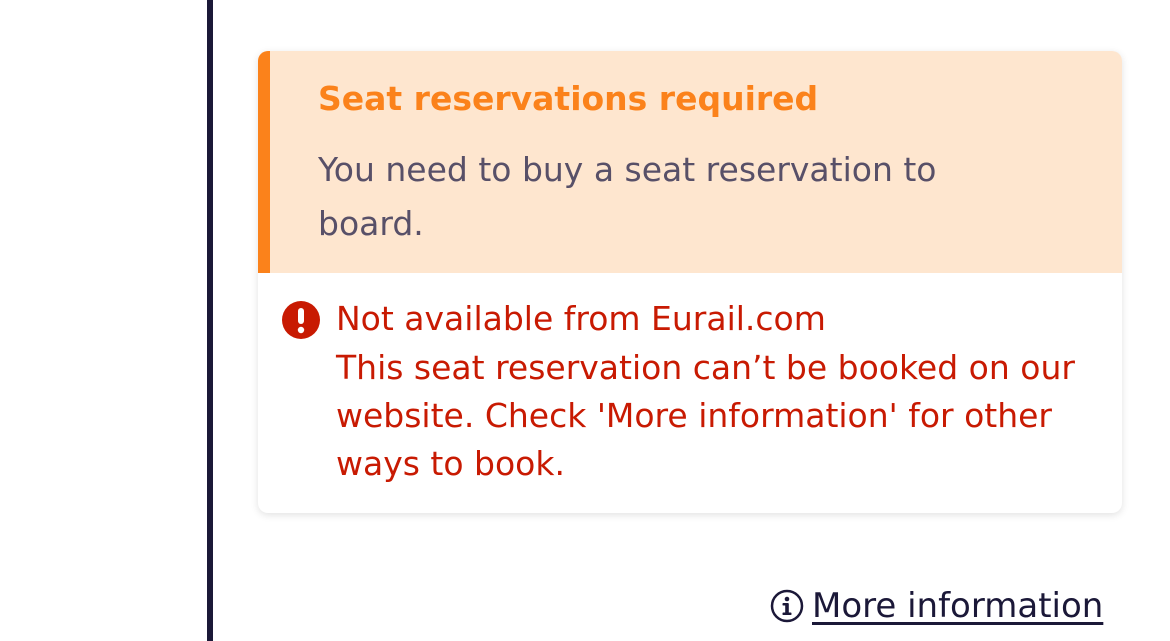 The width and height of the screenshot is (1170, 641). Describe the element at coordinates (581, 318) in the screenshot. I see `error-title: Not available from Eurail.com` at that location.